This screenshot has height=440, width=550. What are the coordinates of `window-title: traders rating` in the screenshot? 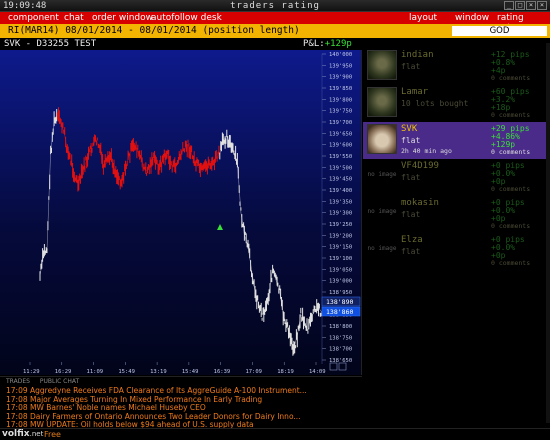 It's located at (275, 6).